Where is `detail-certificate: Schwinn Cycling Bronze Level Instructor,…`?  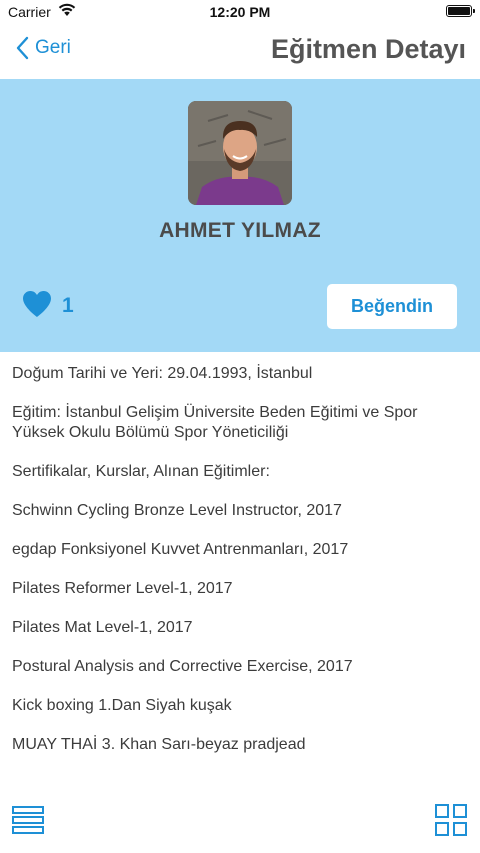 detail-certificate: Schwinn Cycling Bronze Level Instructor,… is located at coordinates (177, 510).